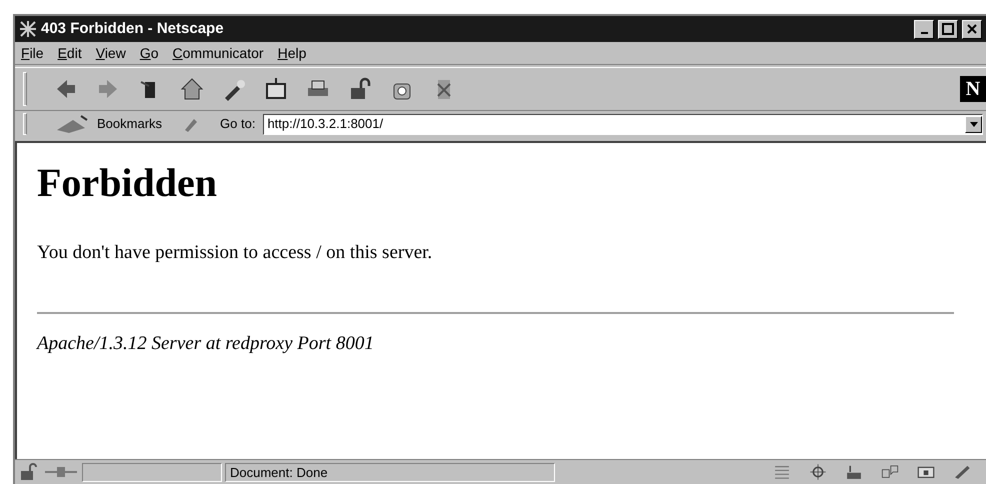 This screenshot has height=484, width=986. I want to click on menu-item: Communicator, so click(218, 53).